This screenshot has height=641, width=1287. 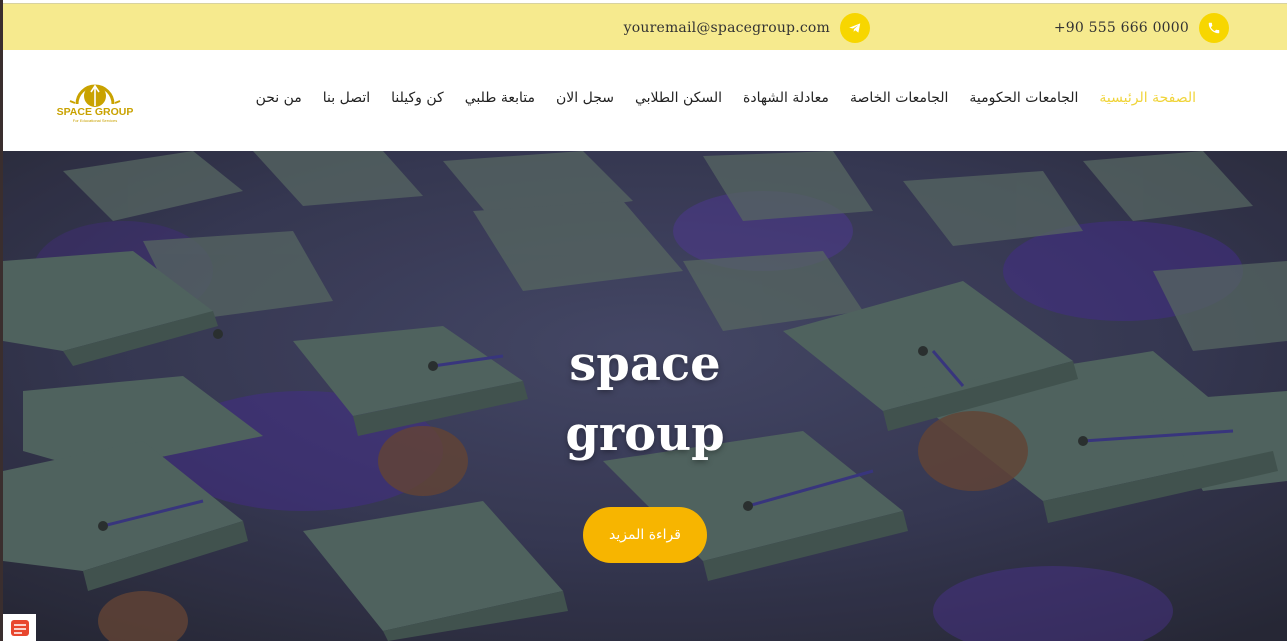 What do you see at coordinates (645, 535) in the screenshot?
I see `read-more-button: قراءة المزيد` at bounding box center [645, 535].